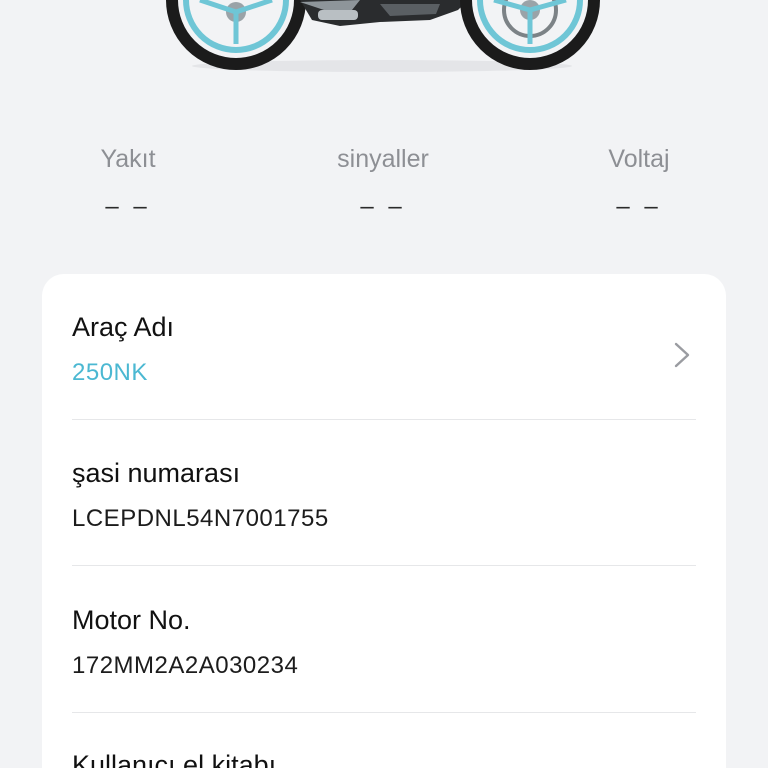 The width and height of the screenshot is (768, 768). What do you see at coordinates (128, 206) in the screenshot?
I see `fuel-value: – –` at bounding box center [128, 206].